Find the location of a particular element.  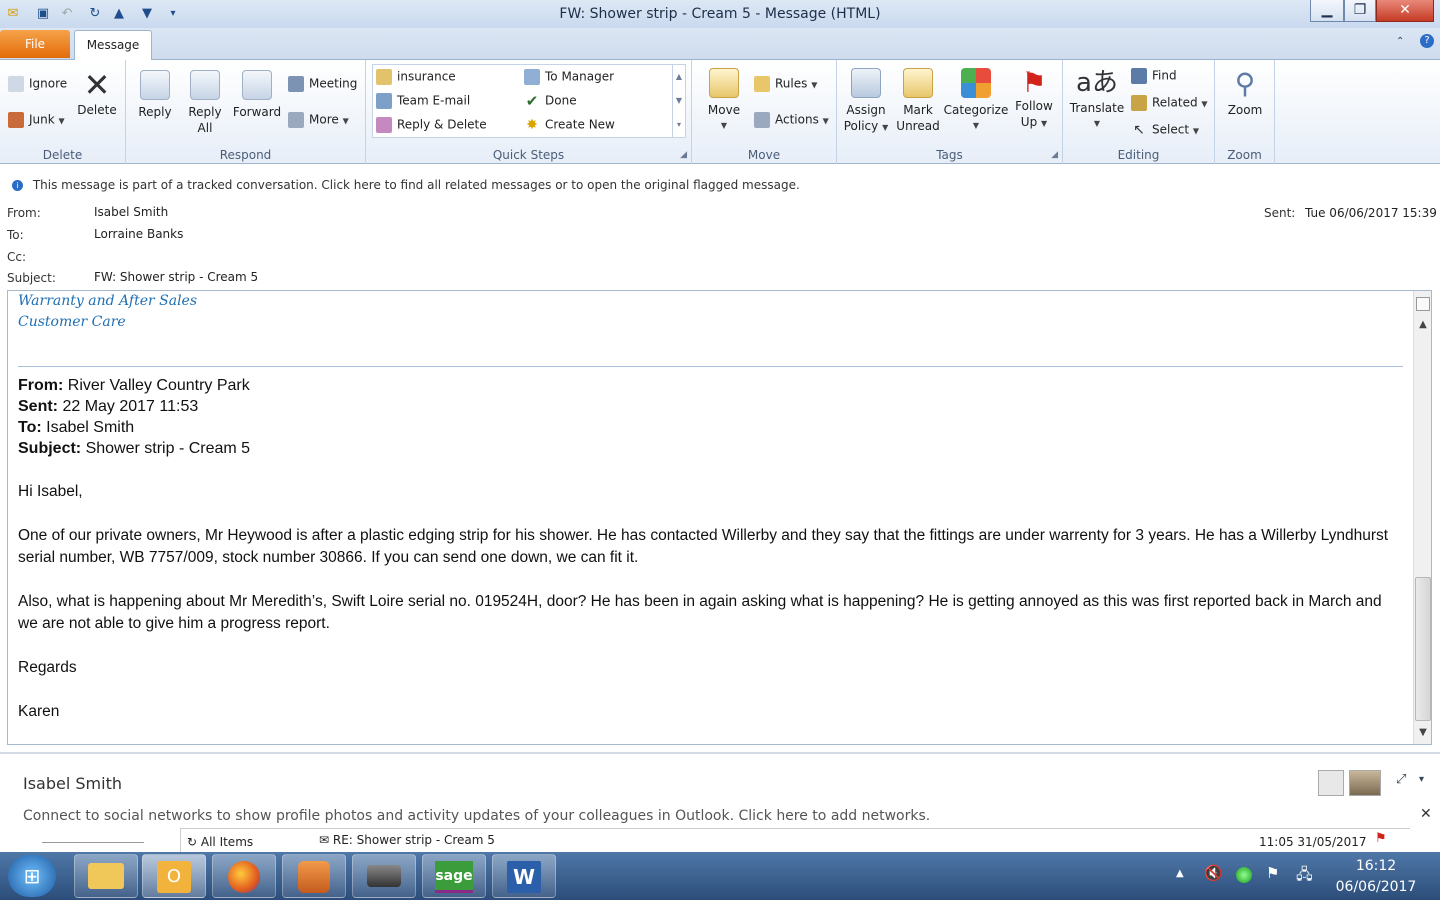

related-item-date: 11:05 31/05/2017 is located at coordinates (1313, 842).